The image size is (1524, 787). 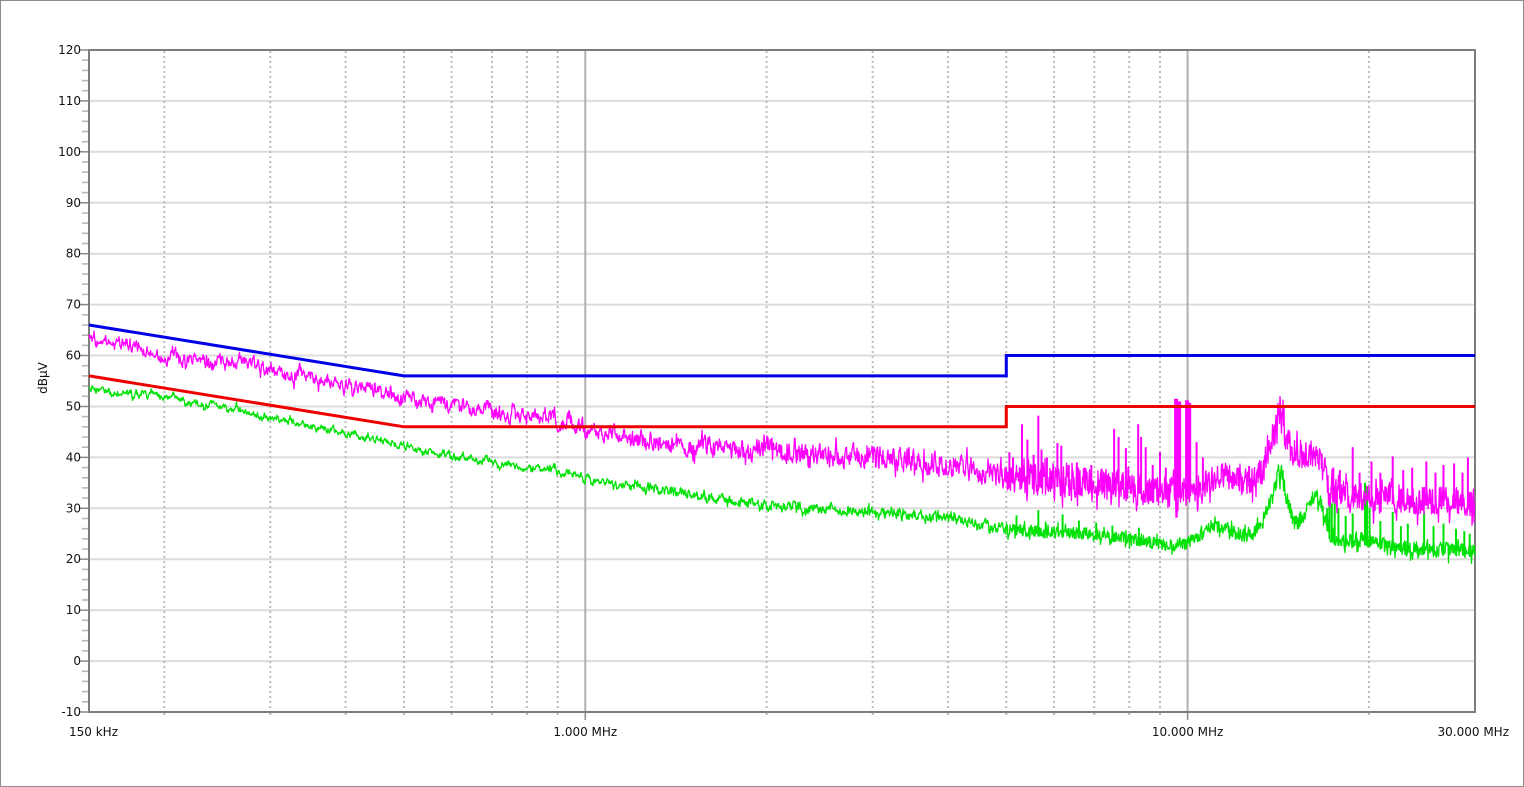 I want to click on y-tick-label: 40, so click(x=73, y=457).